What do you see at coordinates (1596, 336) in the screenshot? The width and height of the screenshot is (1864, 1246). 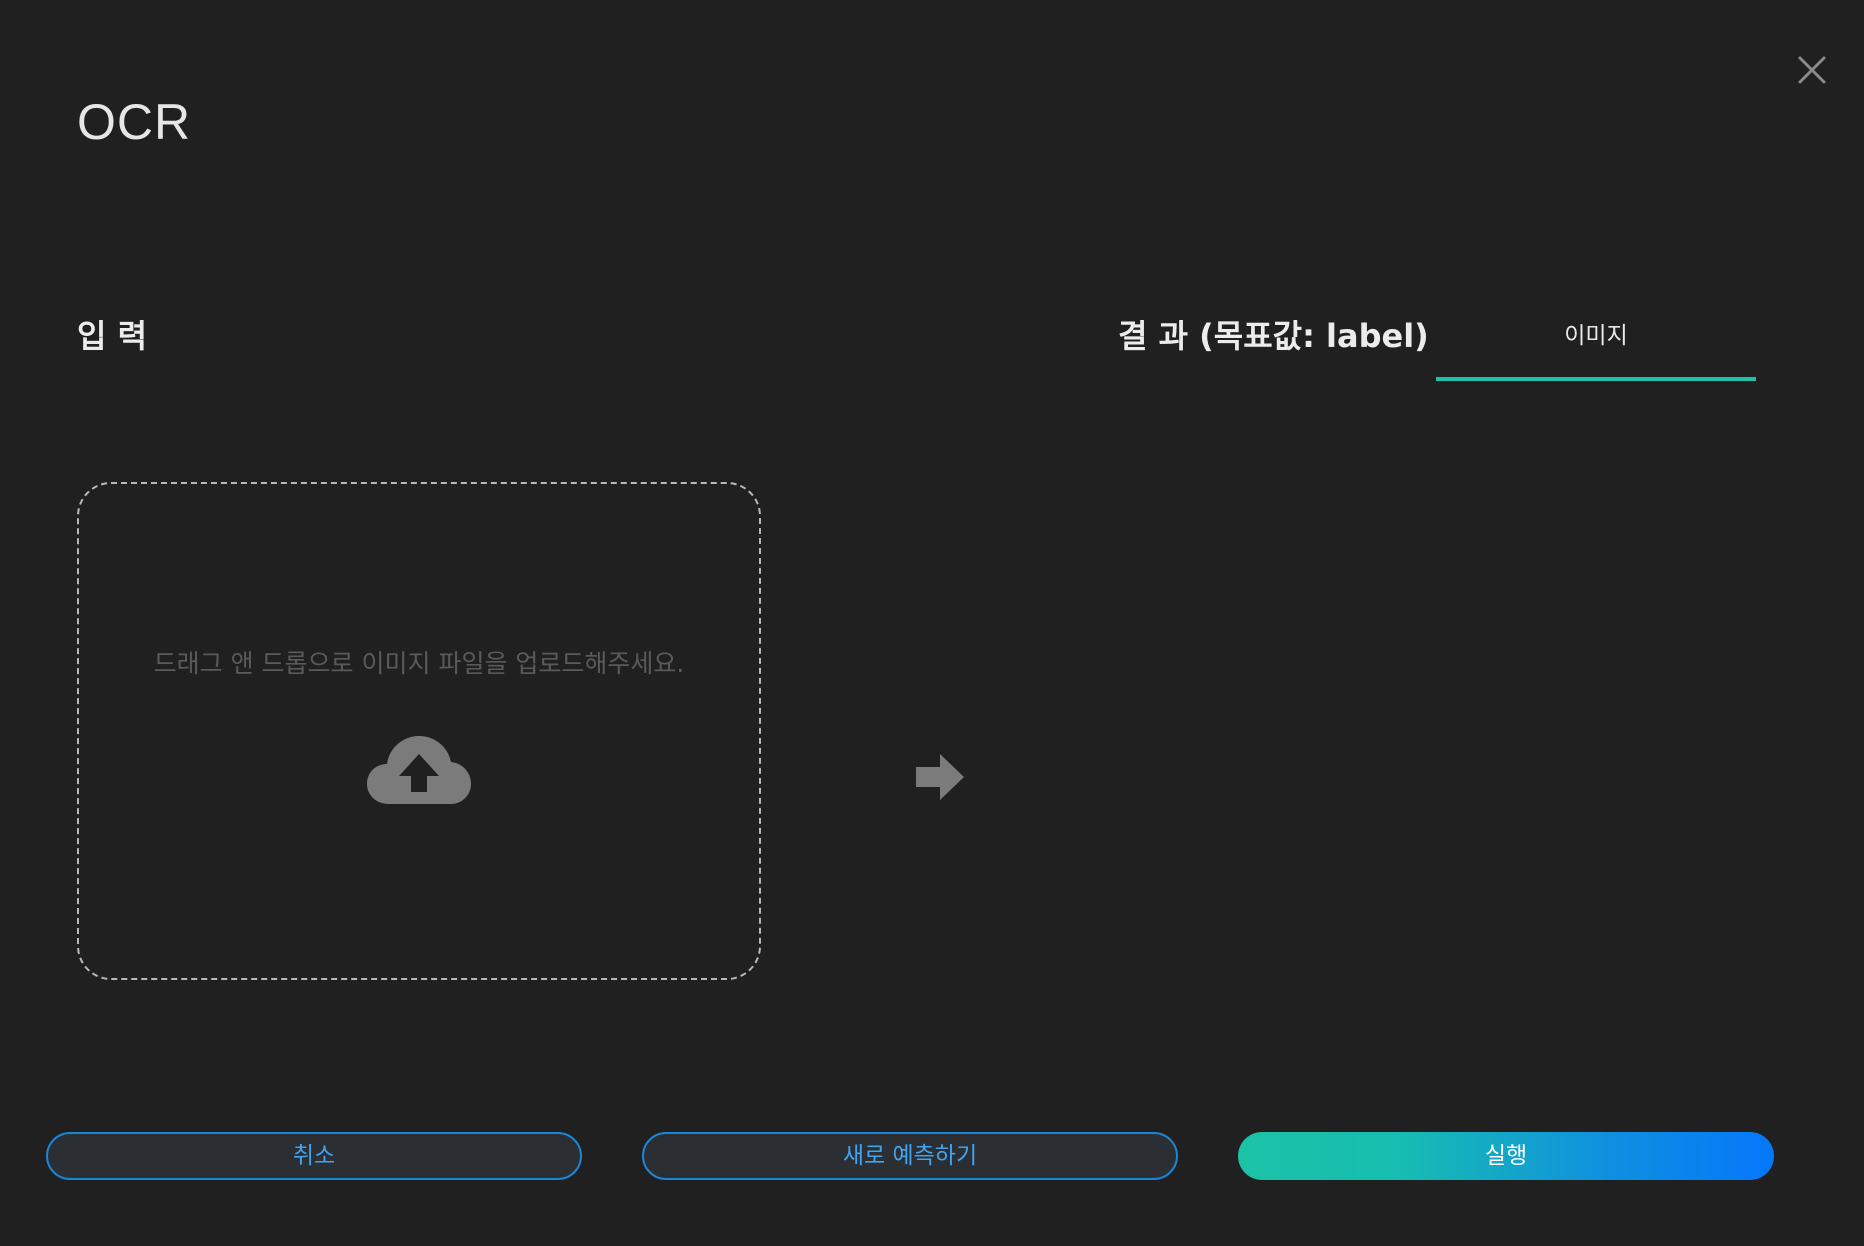 I see `tab-image-label: 이미지` at bounding box center [1596, 336].